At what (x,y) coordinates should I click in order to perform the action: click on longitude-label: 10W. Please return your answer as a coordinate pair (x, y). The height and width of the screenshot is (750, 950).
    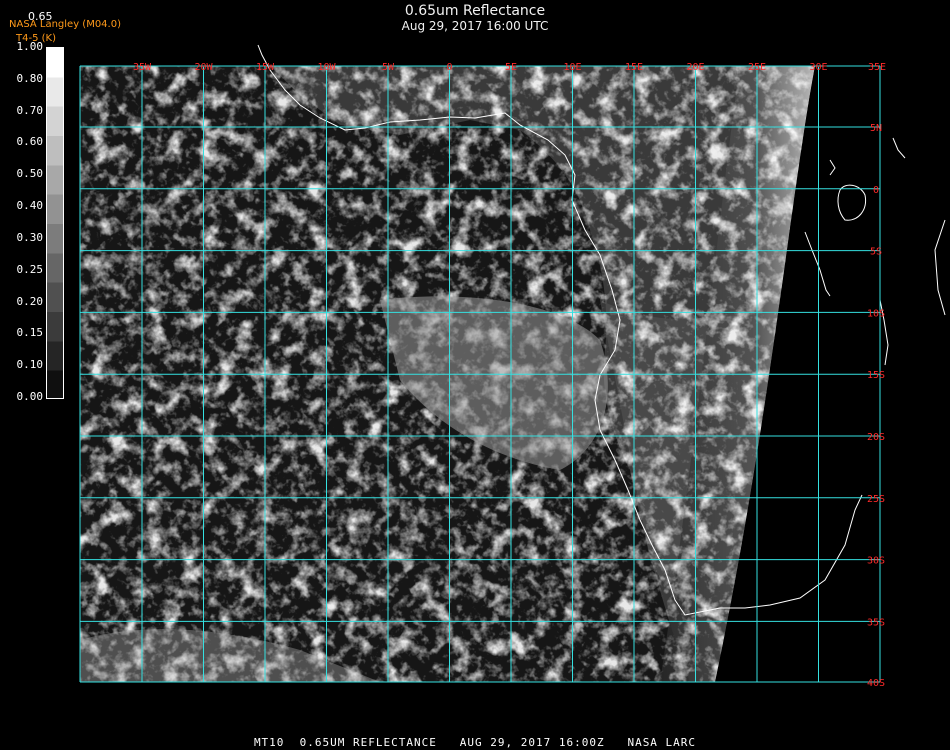
    Looking at the image, I should click on (326, 67).